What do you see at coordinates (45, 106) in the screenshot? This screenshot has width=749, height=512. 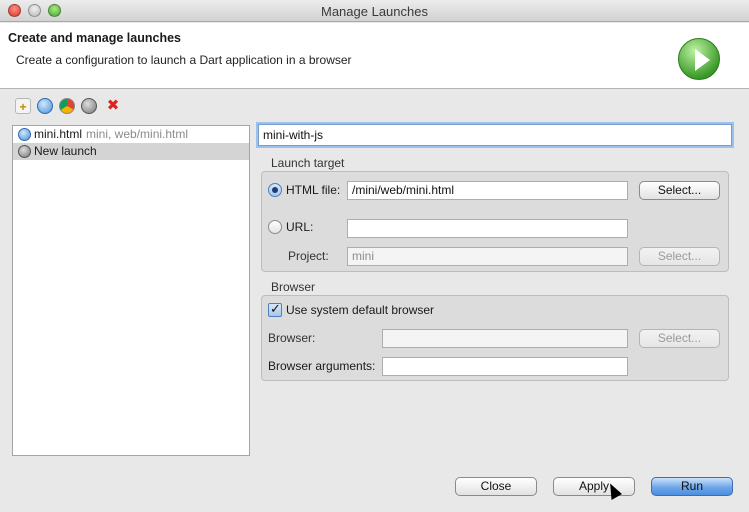 I see `dart-launch-icon` at bounding box center [45, 106].